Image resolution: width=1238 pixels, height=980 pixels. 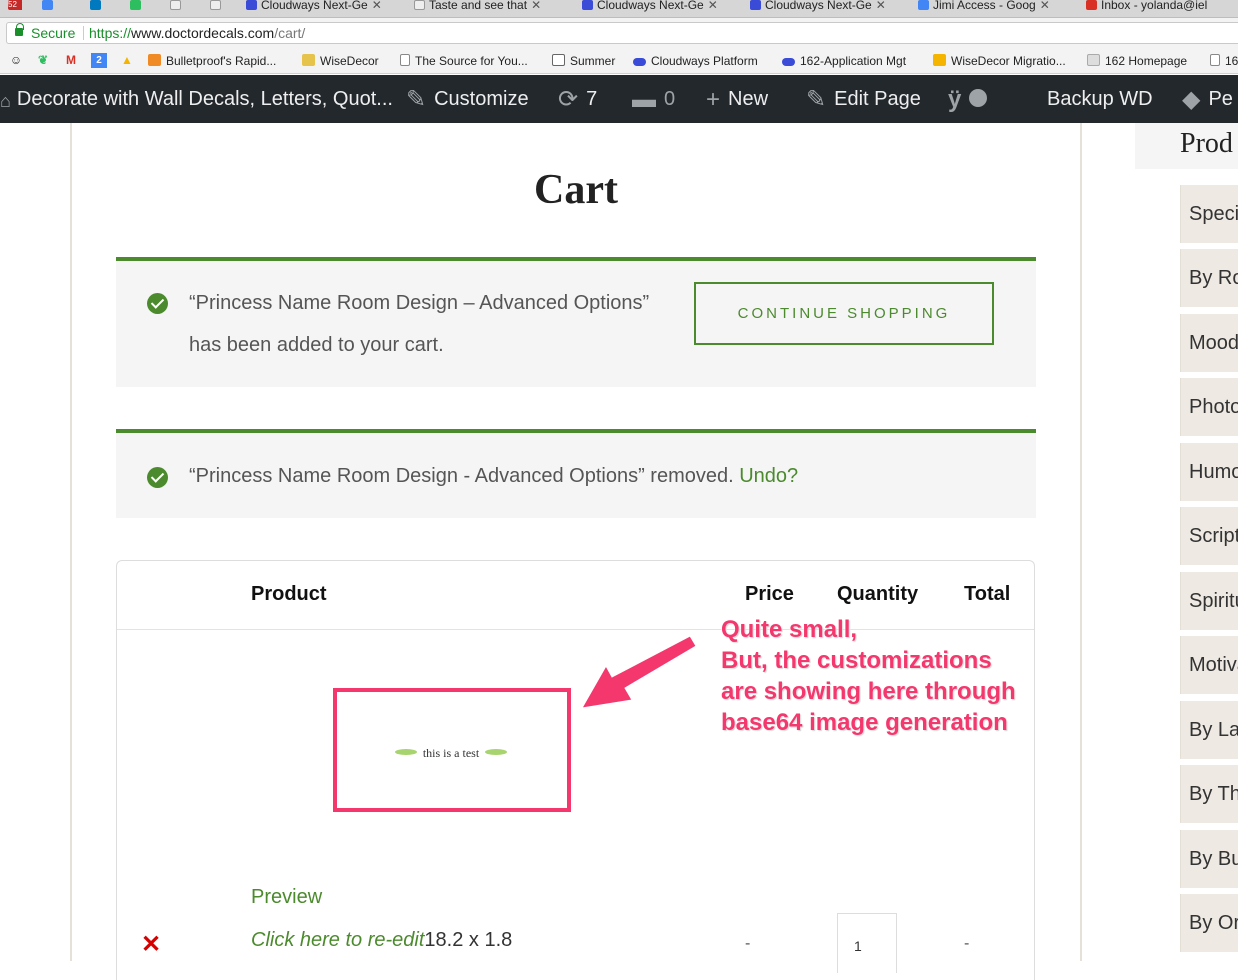 What do you see at coordinates (1209, 923) in the screenshot?
I see `sidebar-category-item: By Or` at bounding box center [1209, 923].